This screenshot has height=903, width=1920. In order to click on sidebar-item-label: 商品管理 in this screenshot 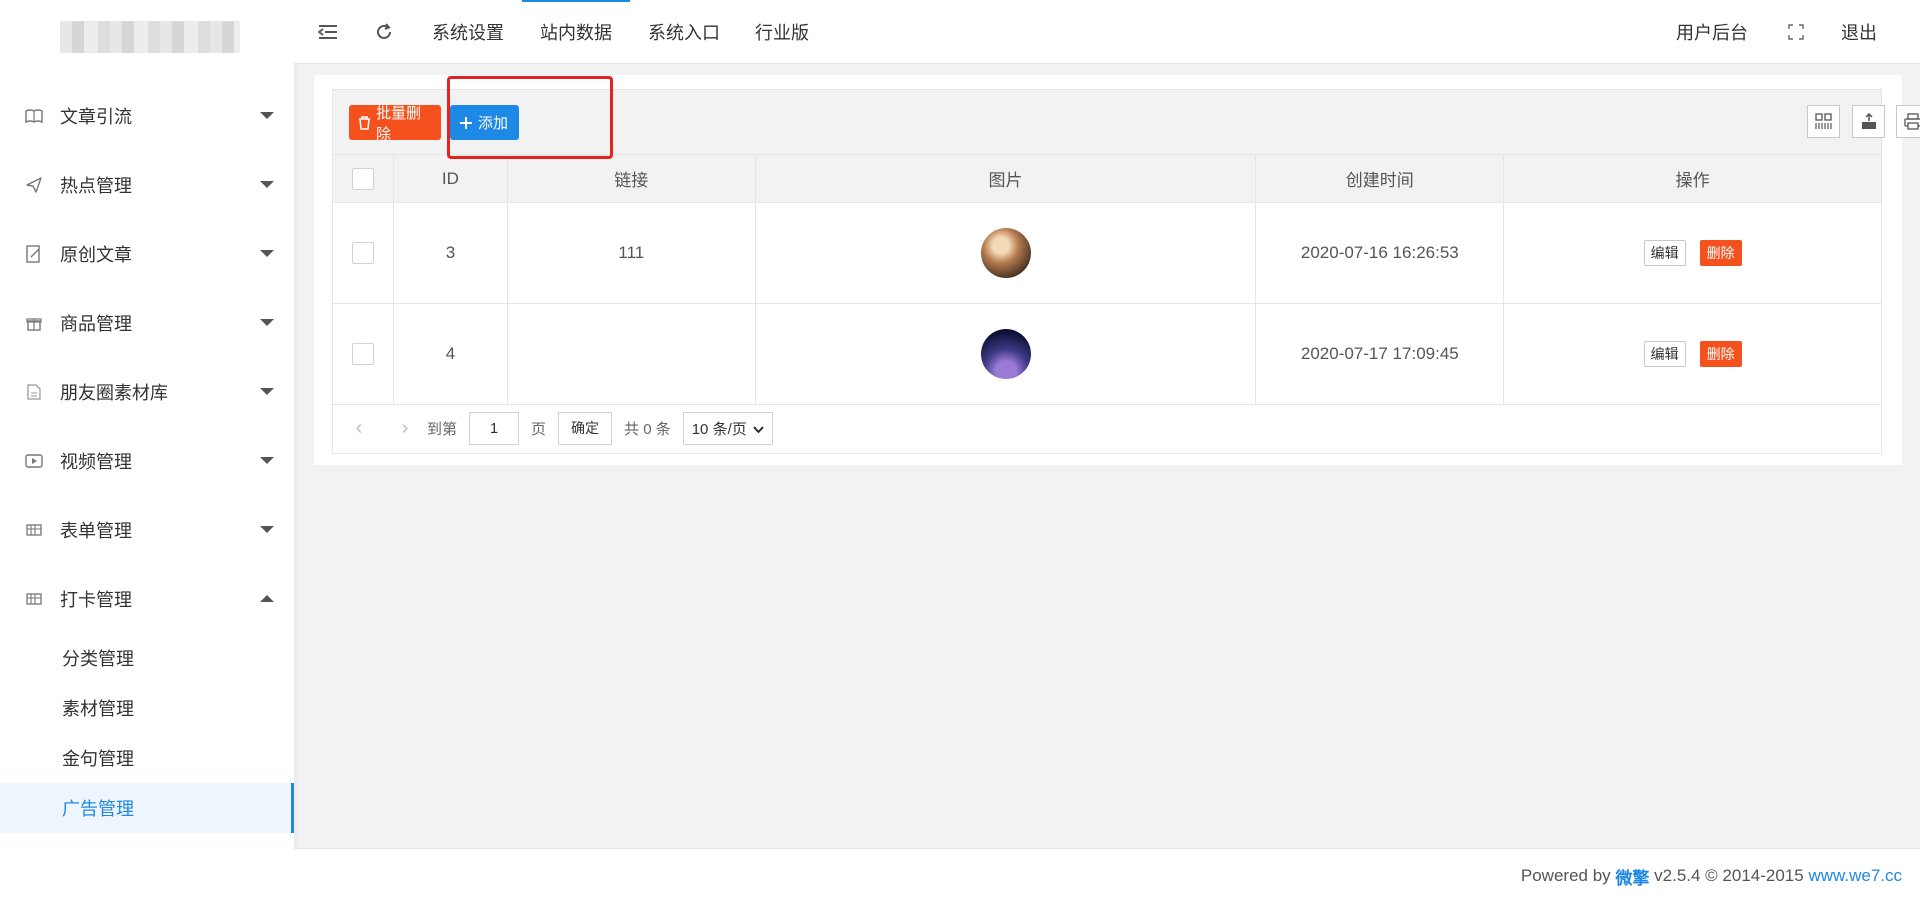, I will do `click(96, 323)`.